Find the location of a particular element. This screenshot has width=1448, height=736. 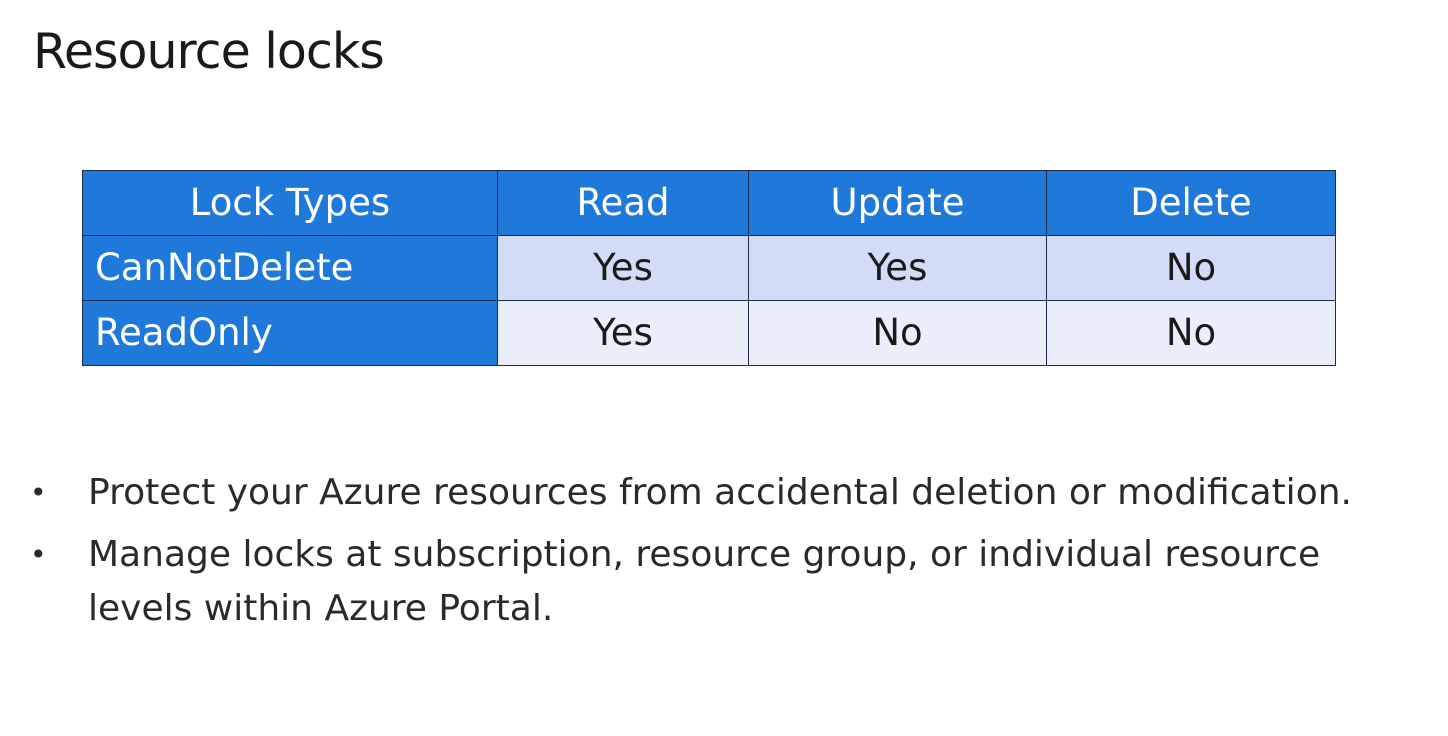

row-label-cannotdelete: CanNotDelete is located at coordinates (290, 268).